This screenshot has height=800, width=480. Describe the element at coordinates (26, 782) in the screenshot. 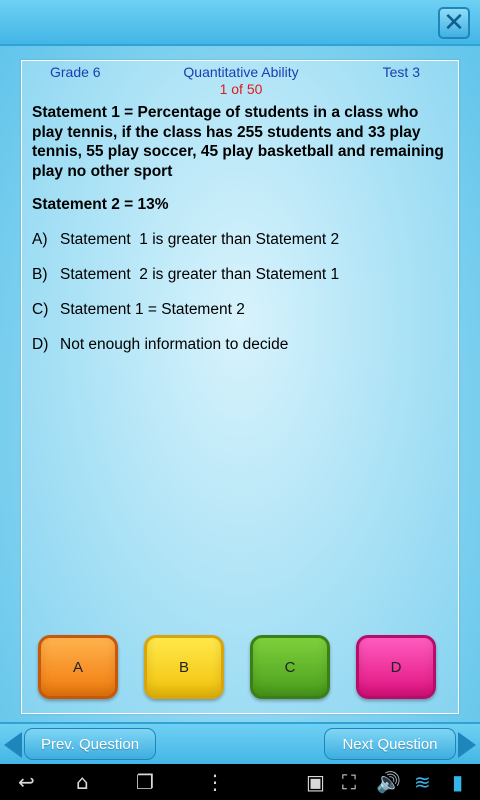

I see `back-icon: ↩` at that location.